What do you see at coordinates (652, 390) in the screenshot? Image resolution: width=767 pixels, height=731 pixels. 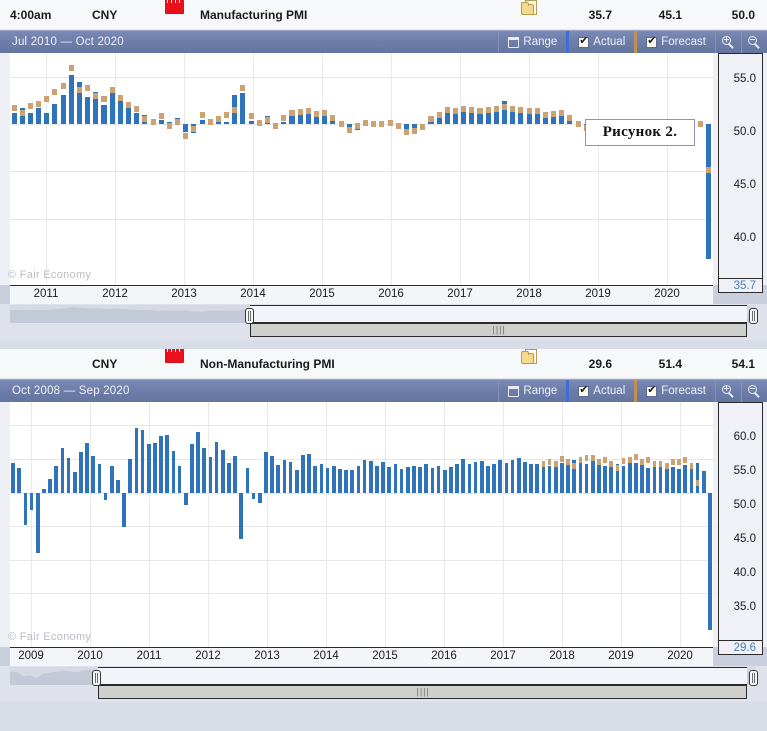 I see `forecast-checkbox-icon` at bounding box center [652, 390].